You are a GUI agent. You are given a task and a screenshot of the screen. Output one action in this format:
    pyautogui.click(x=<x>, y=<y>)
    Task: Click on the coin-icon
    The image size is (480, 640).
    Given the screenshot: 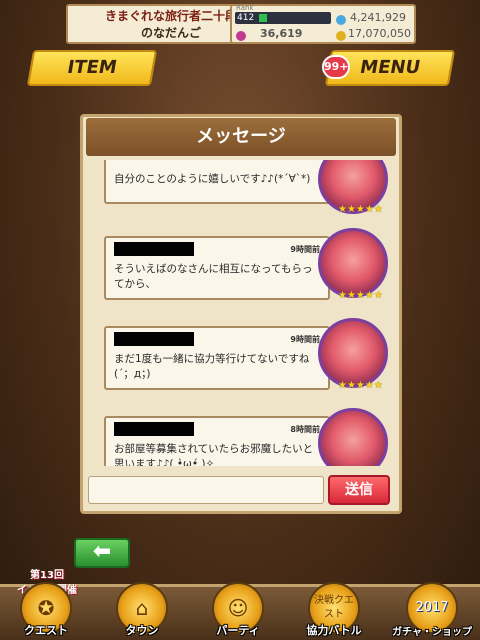 What is the action you would take?
    pyautogui.click(x=341, y=36)
    